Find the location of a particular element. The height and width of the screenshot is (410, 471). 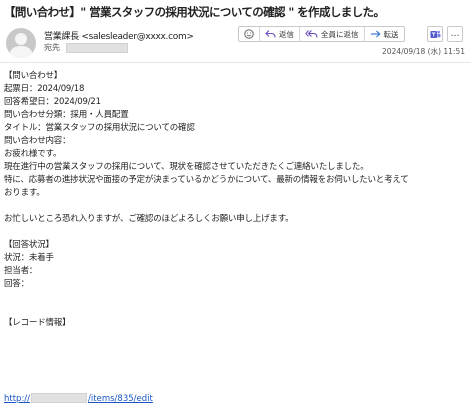

forward-button: 転送 is located at coordinates (384, 34).